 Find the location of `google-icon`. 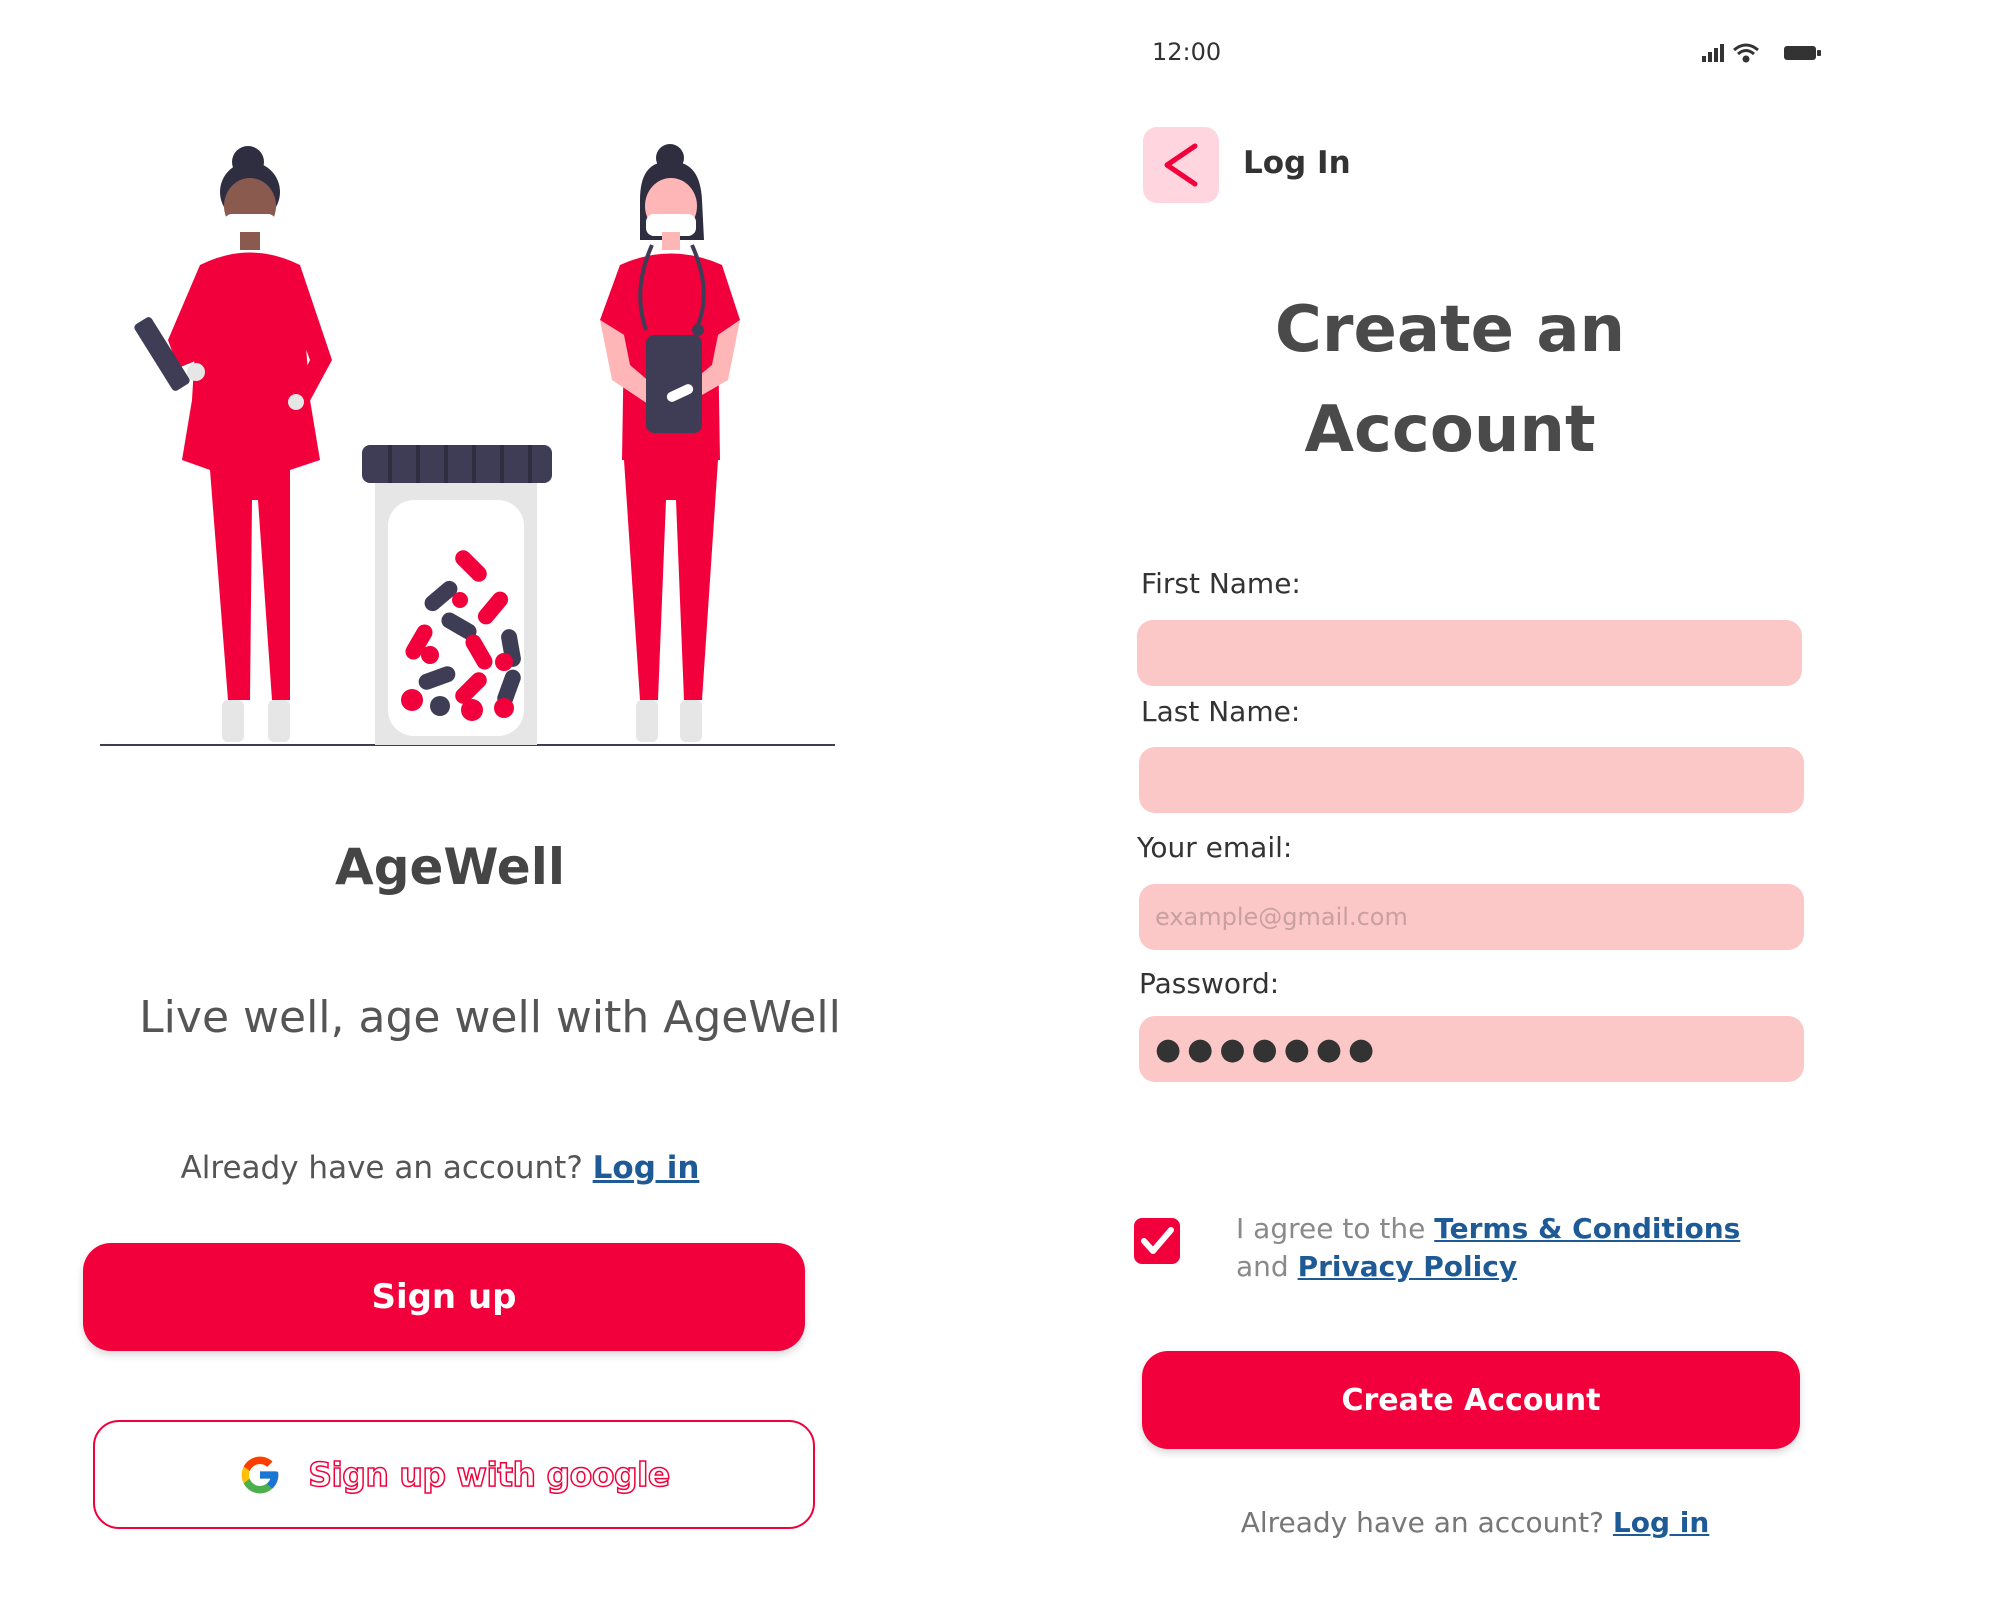

google-icon is located at coordinates (260, 1474).